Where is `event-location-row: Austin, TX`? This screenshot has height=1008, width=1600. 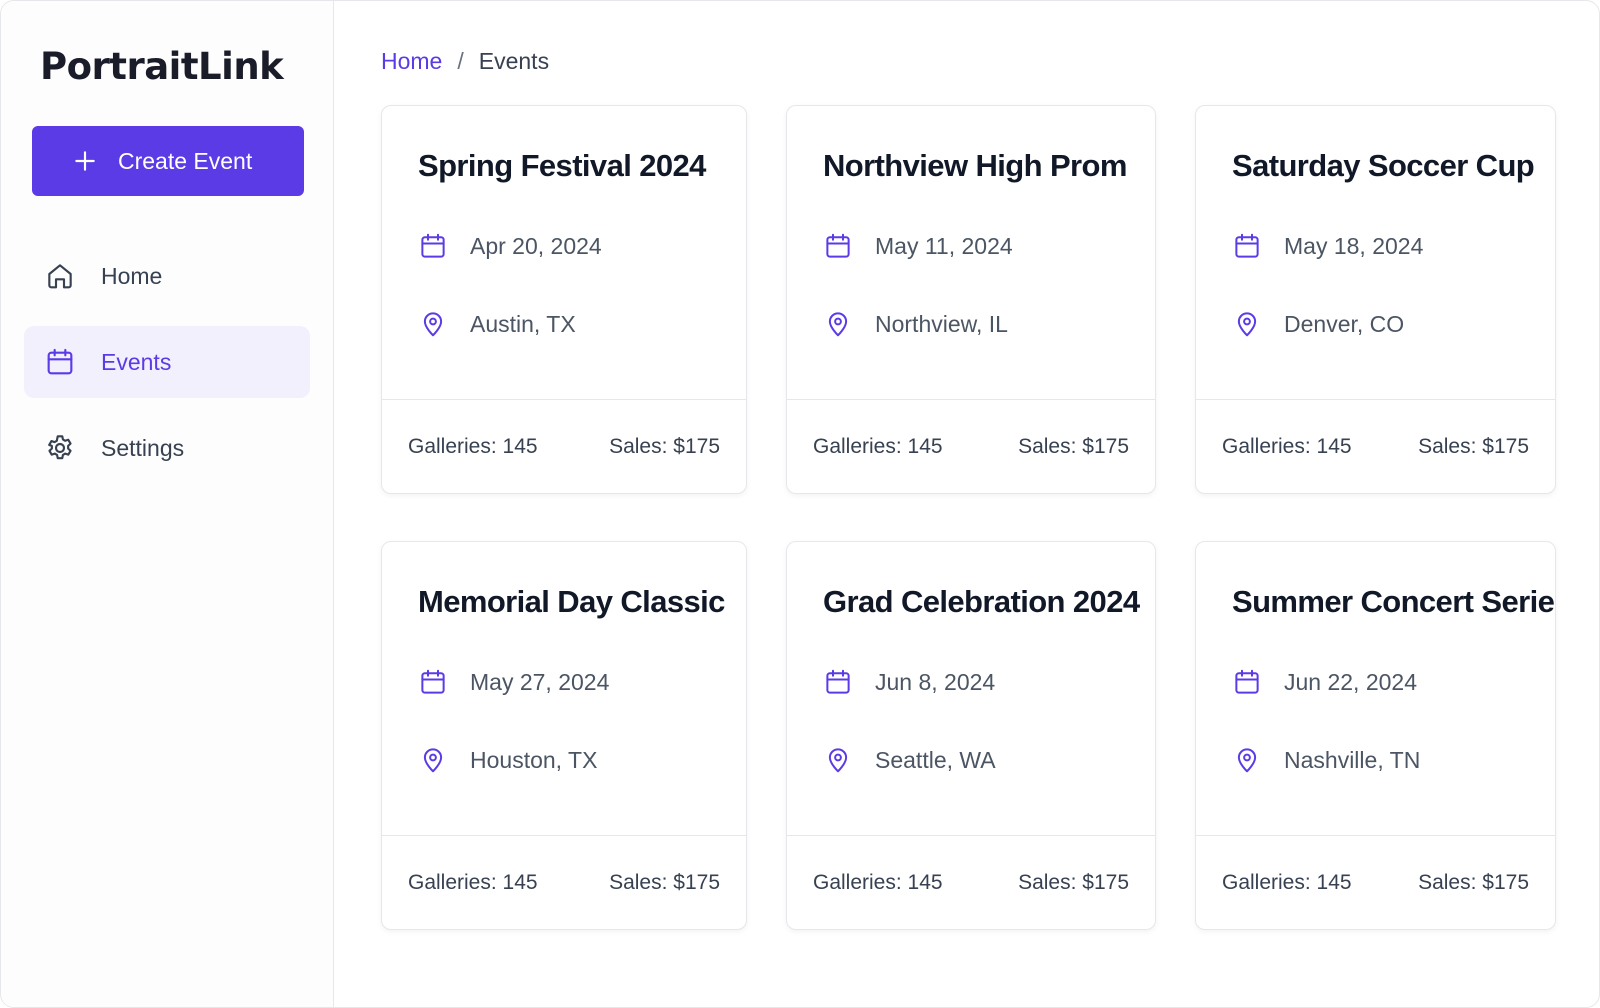 event-location-row: Austin, TX is located at coordinates (564, 324).